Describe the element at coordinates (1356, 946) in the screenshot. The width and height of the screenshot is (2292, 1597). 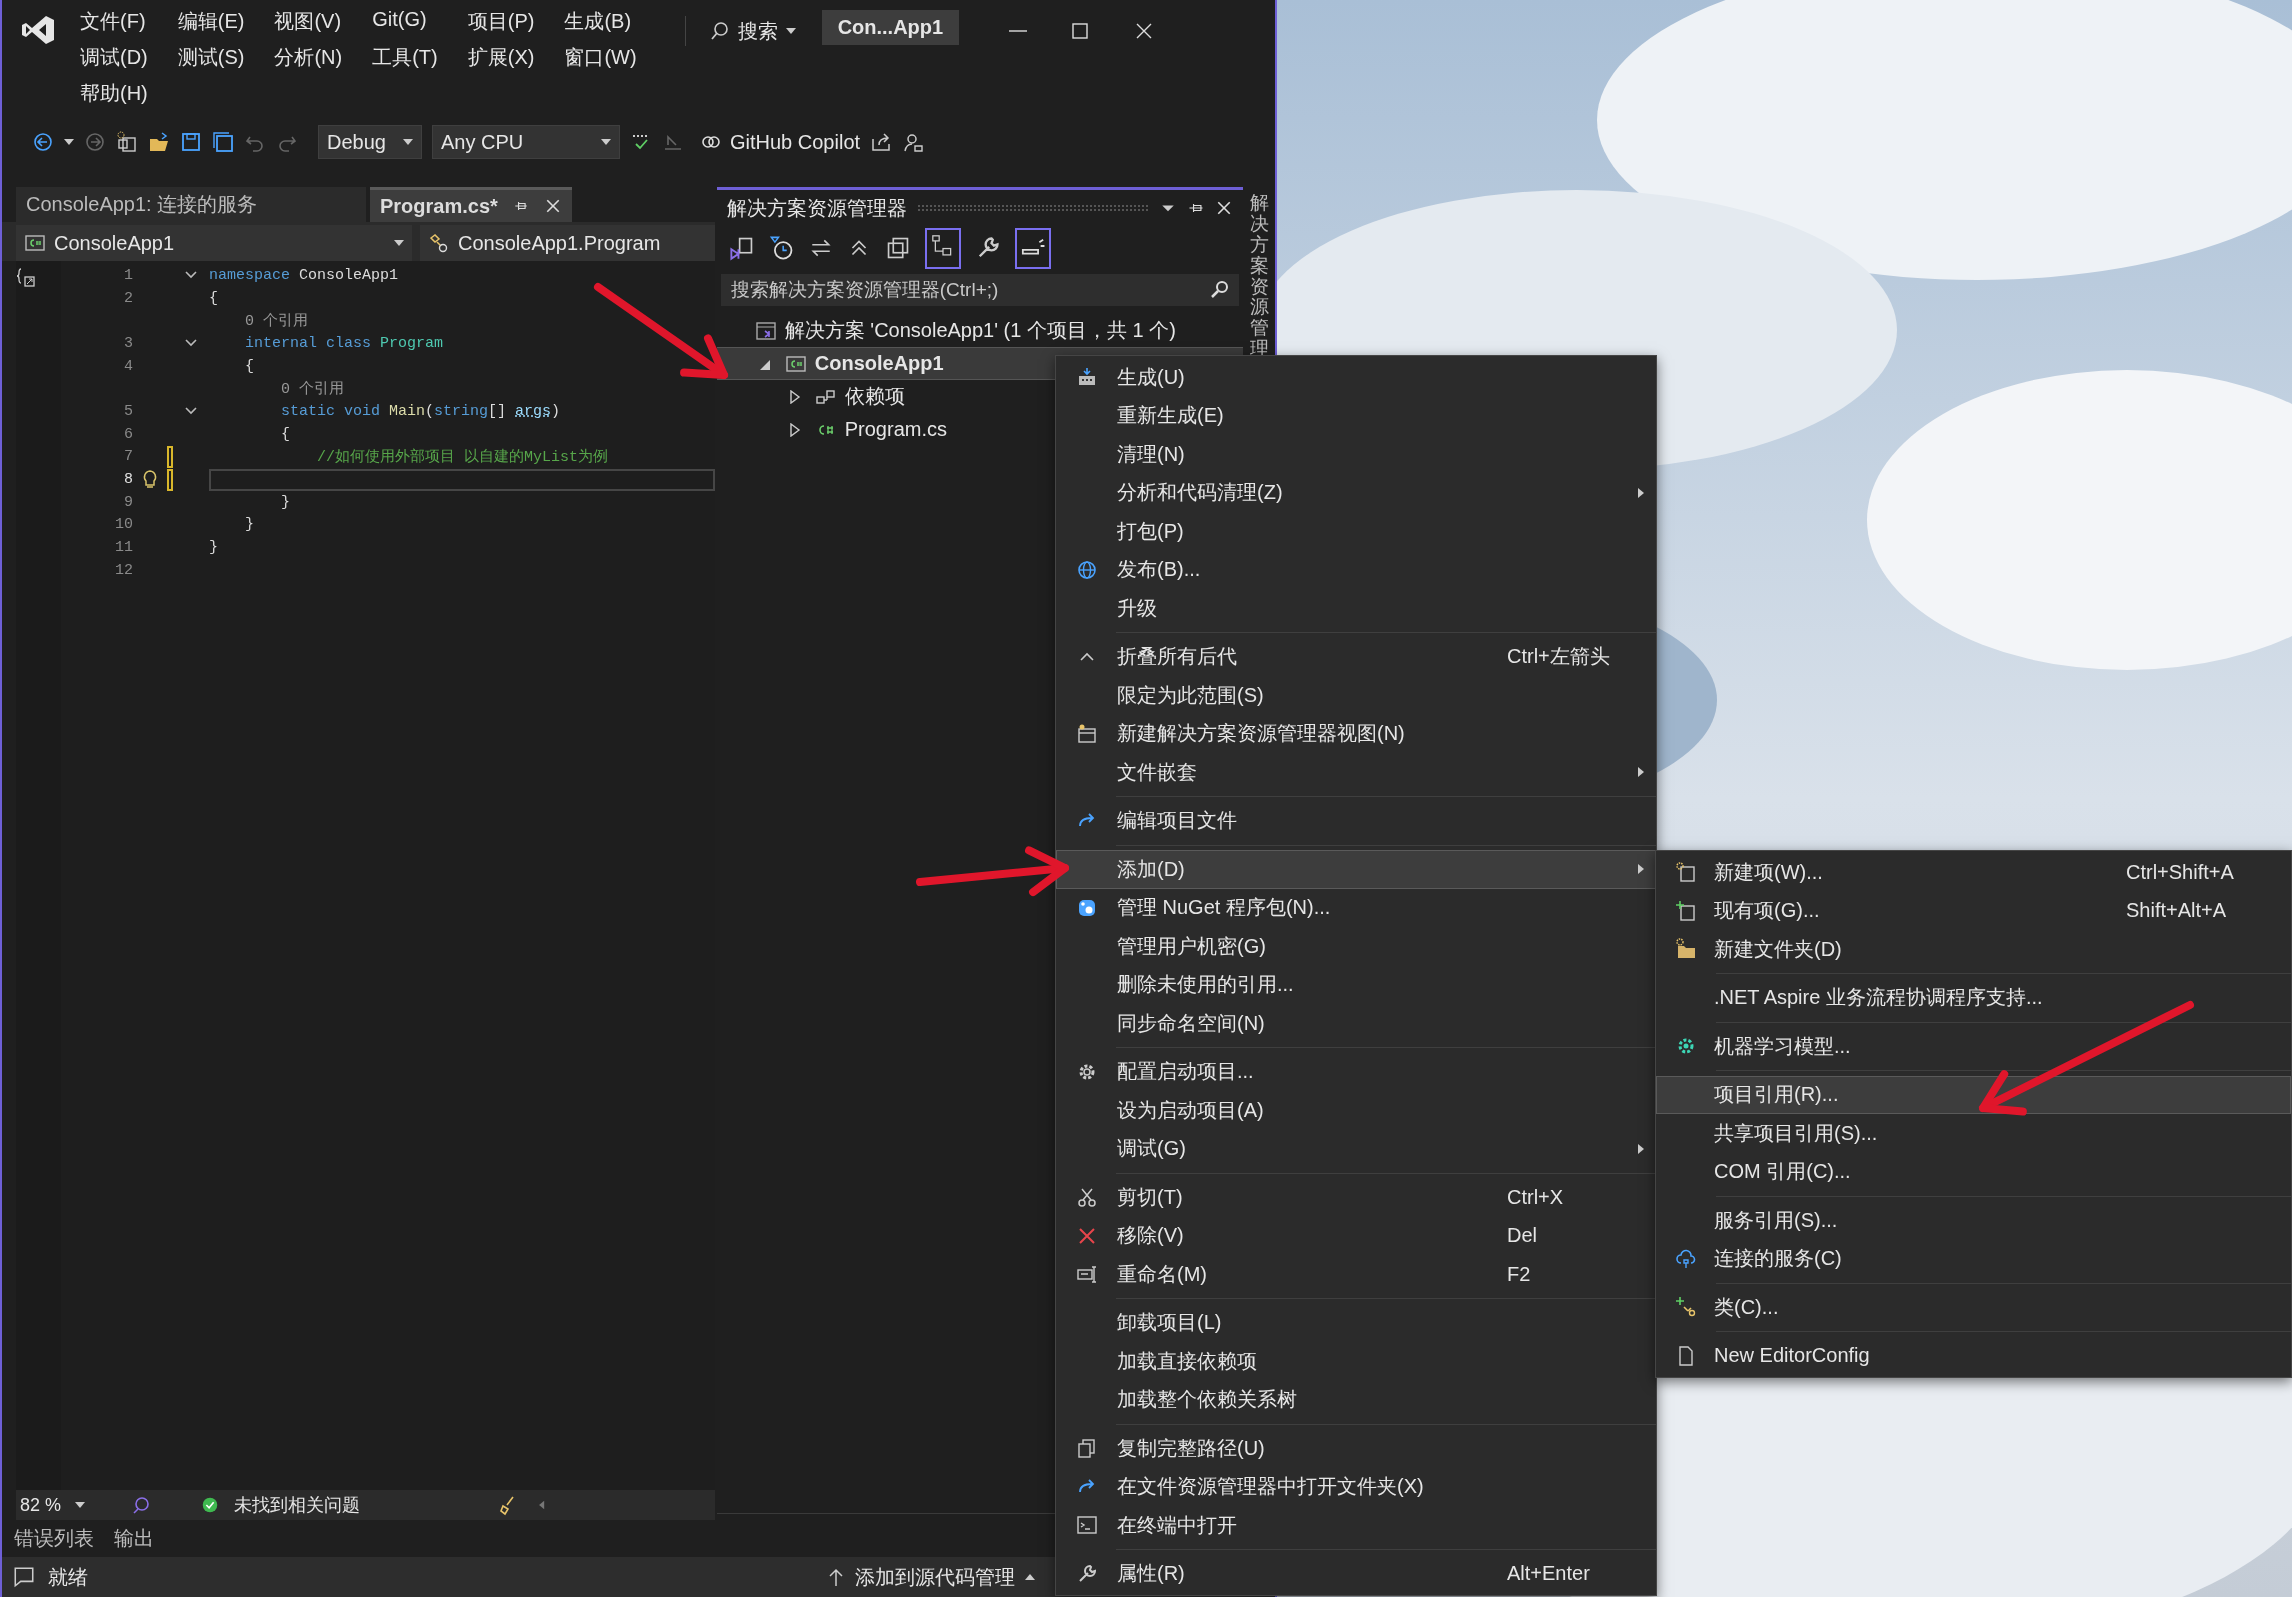
I see `menu-item: 管理用户机密(G)` at that location.